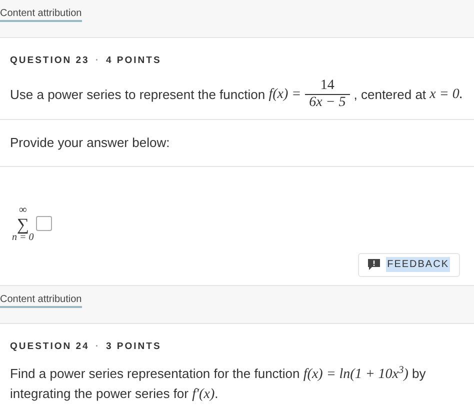 The image size is (474, 412). I want to click on answer-field, so click(44, 224).